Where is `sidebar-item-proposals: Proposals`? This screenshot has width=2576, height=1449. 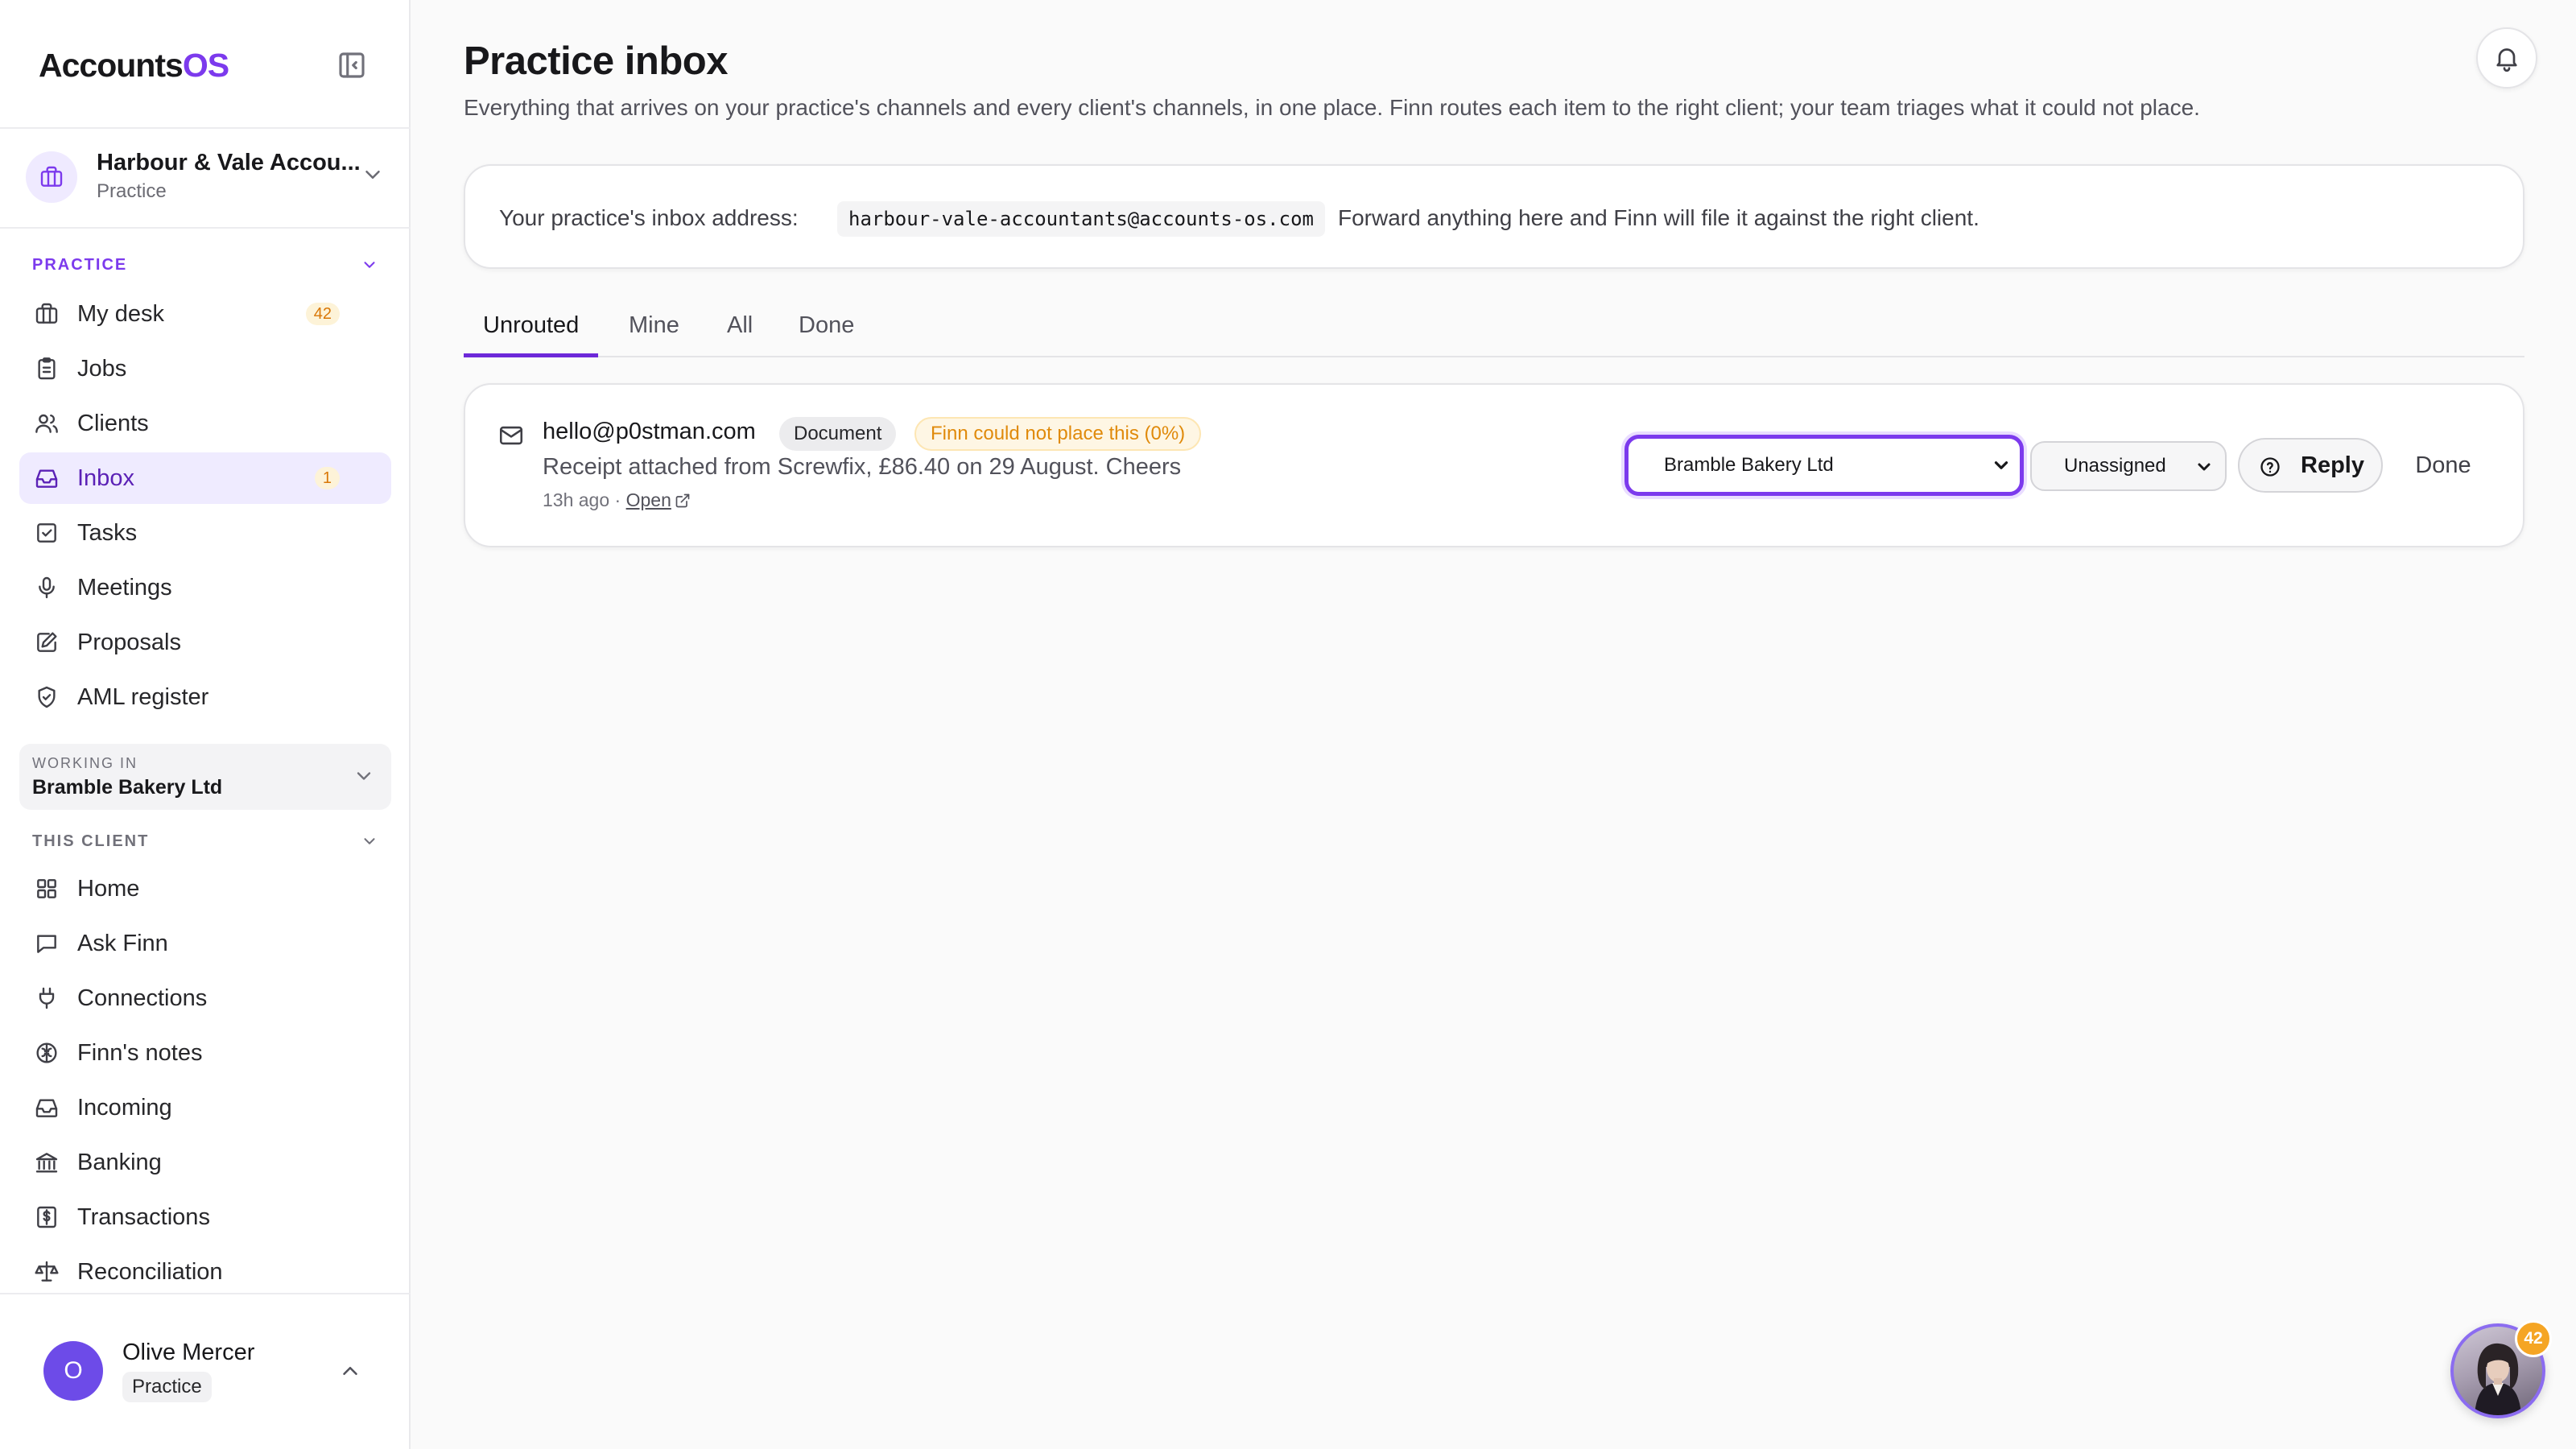 sidebar-item-proposals: Proposals is located at coordinates (205, 642).